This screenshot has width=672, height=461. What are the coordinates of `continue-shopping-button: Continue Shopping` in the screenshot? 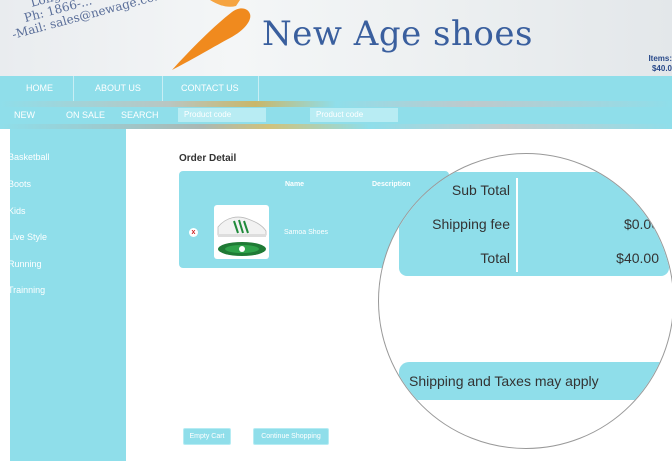 It's located at (291, 436).